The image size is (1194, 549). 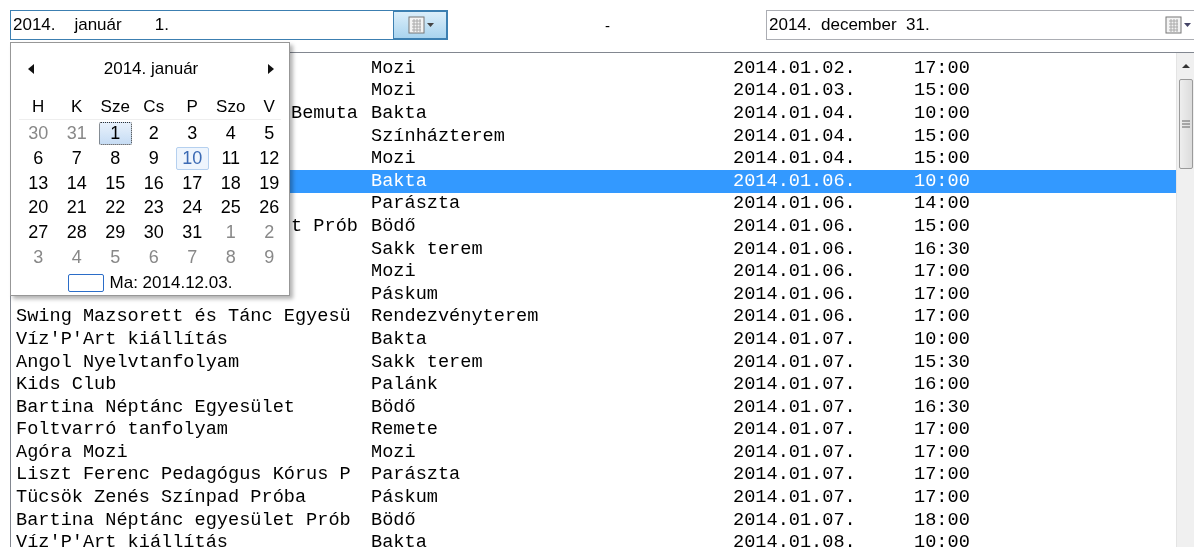 I want to click on weekday-label: P, so click(x=192, y=107).